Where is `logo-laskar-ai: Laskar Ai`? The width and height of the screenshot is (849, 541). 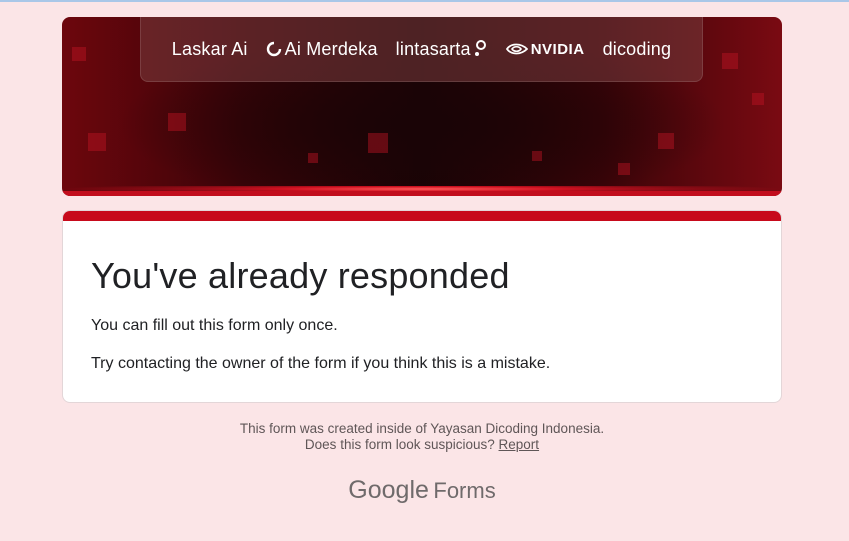 logo-laskar-ai: Laskar Ai is located at coordinates (209, 48).